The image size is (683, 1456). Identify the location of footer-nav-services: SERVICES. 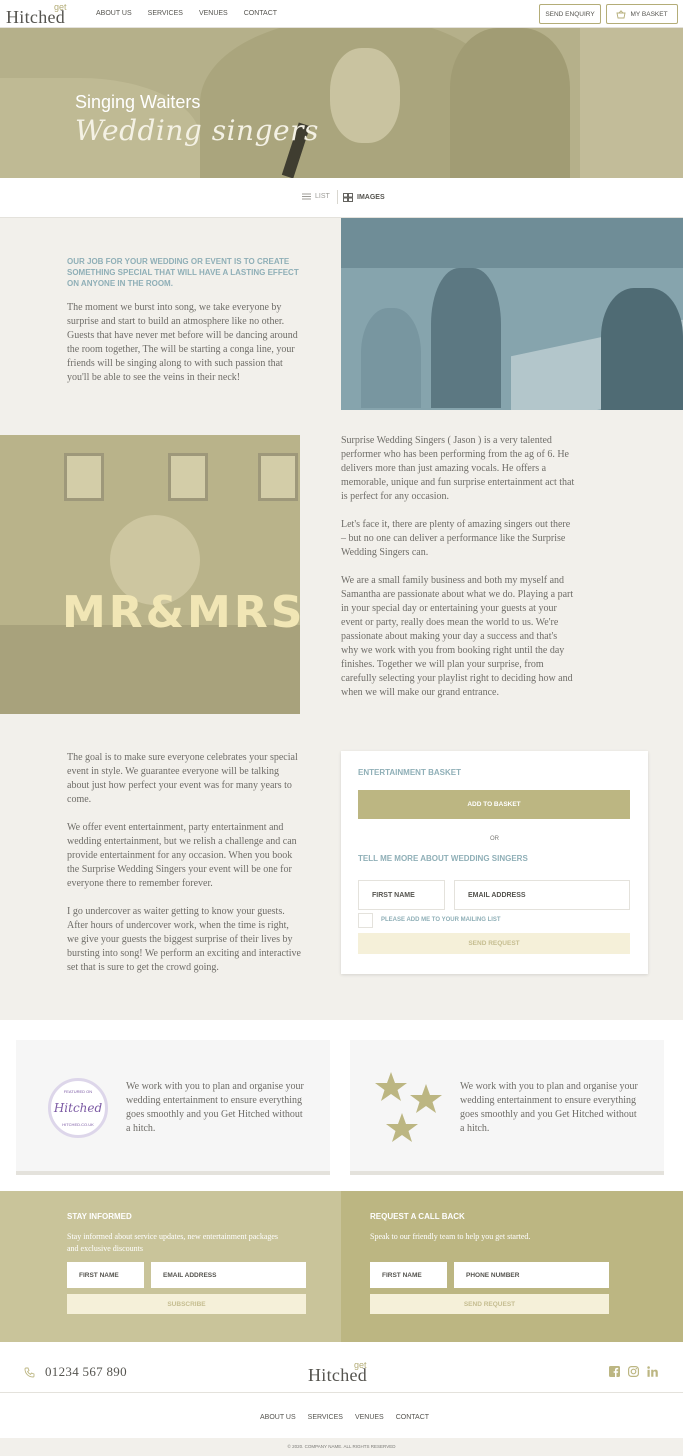
(325, 1417).